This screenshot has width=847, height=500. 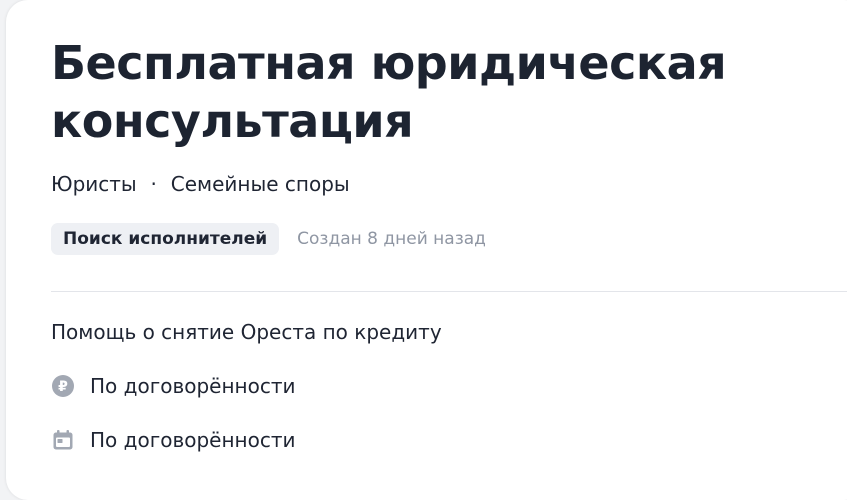 I want to click on calendar-icon, so click(x=63, y=440).